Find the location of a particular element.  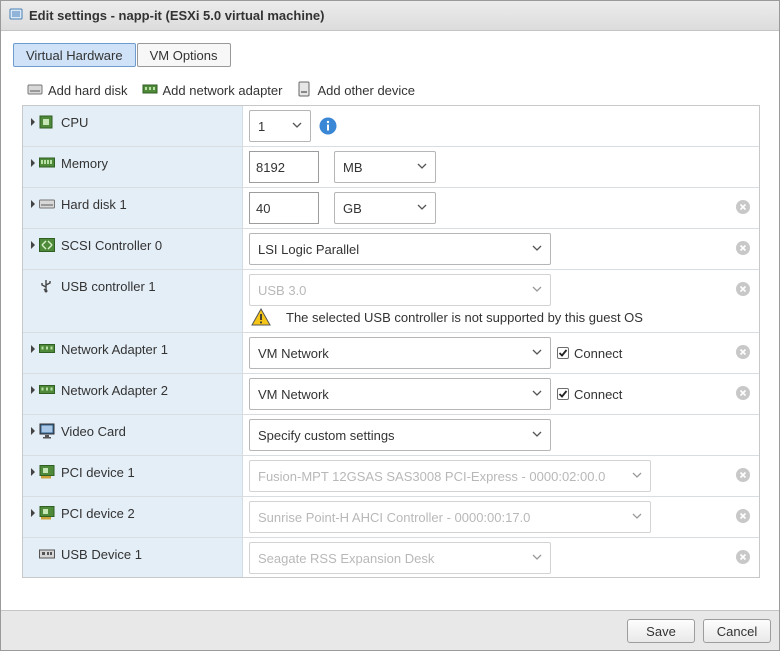

cpu-icon is located at coordinates (47, 122).